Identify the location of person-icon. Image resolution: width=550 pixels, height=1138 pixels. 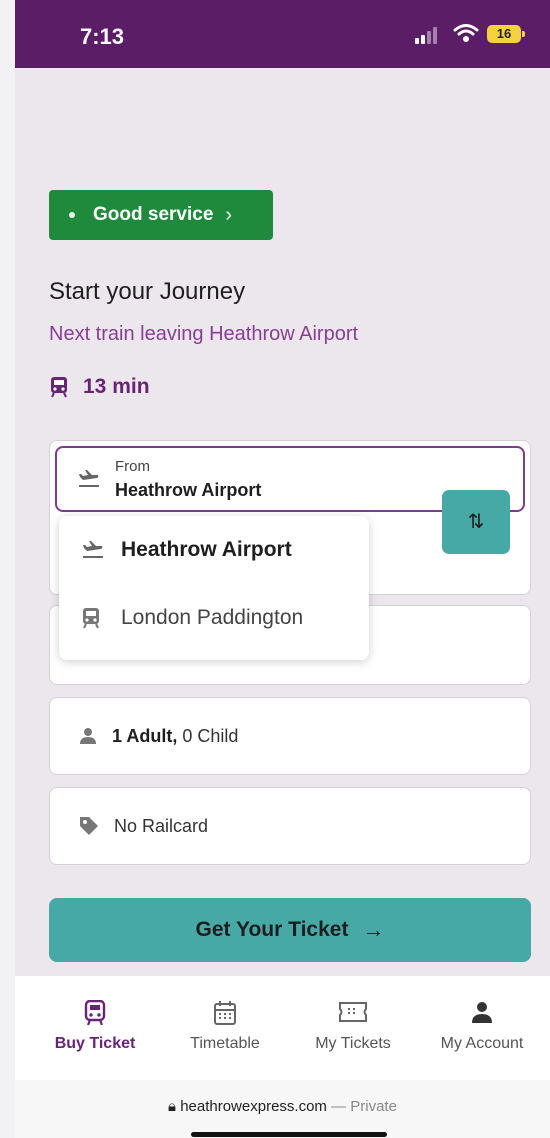
(88, 736).